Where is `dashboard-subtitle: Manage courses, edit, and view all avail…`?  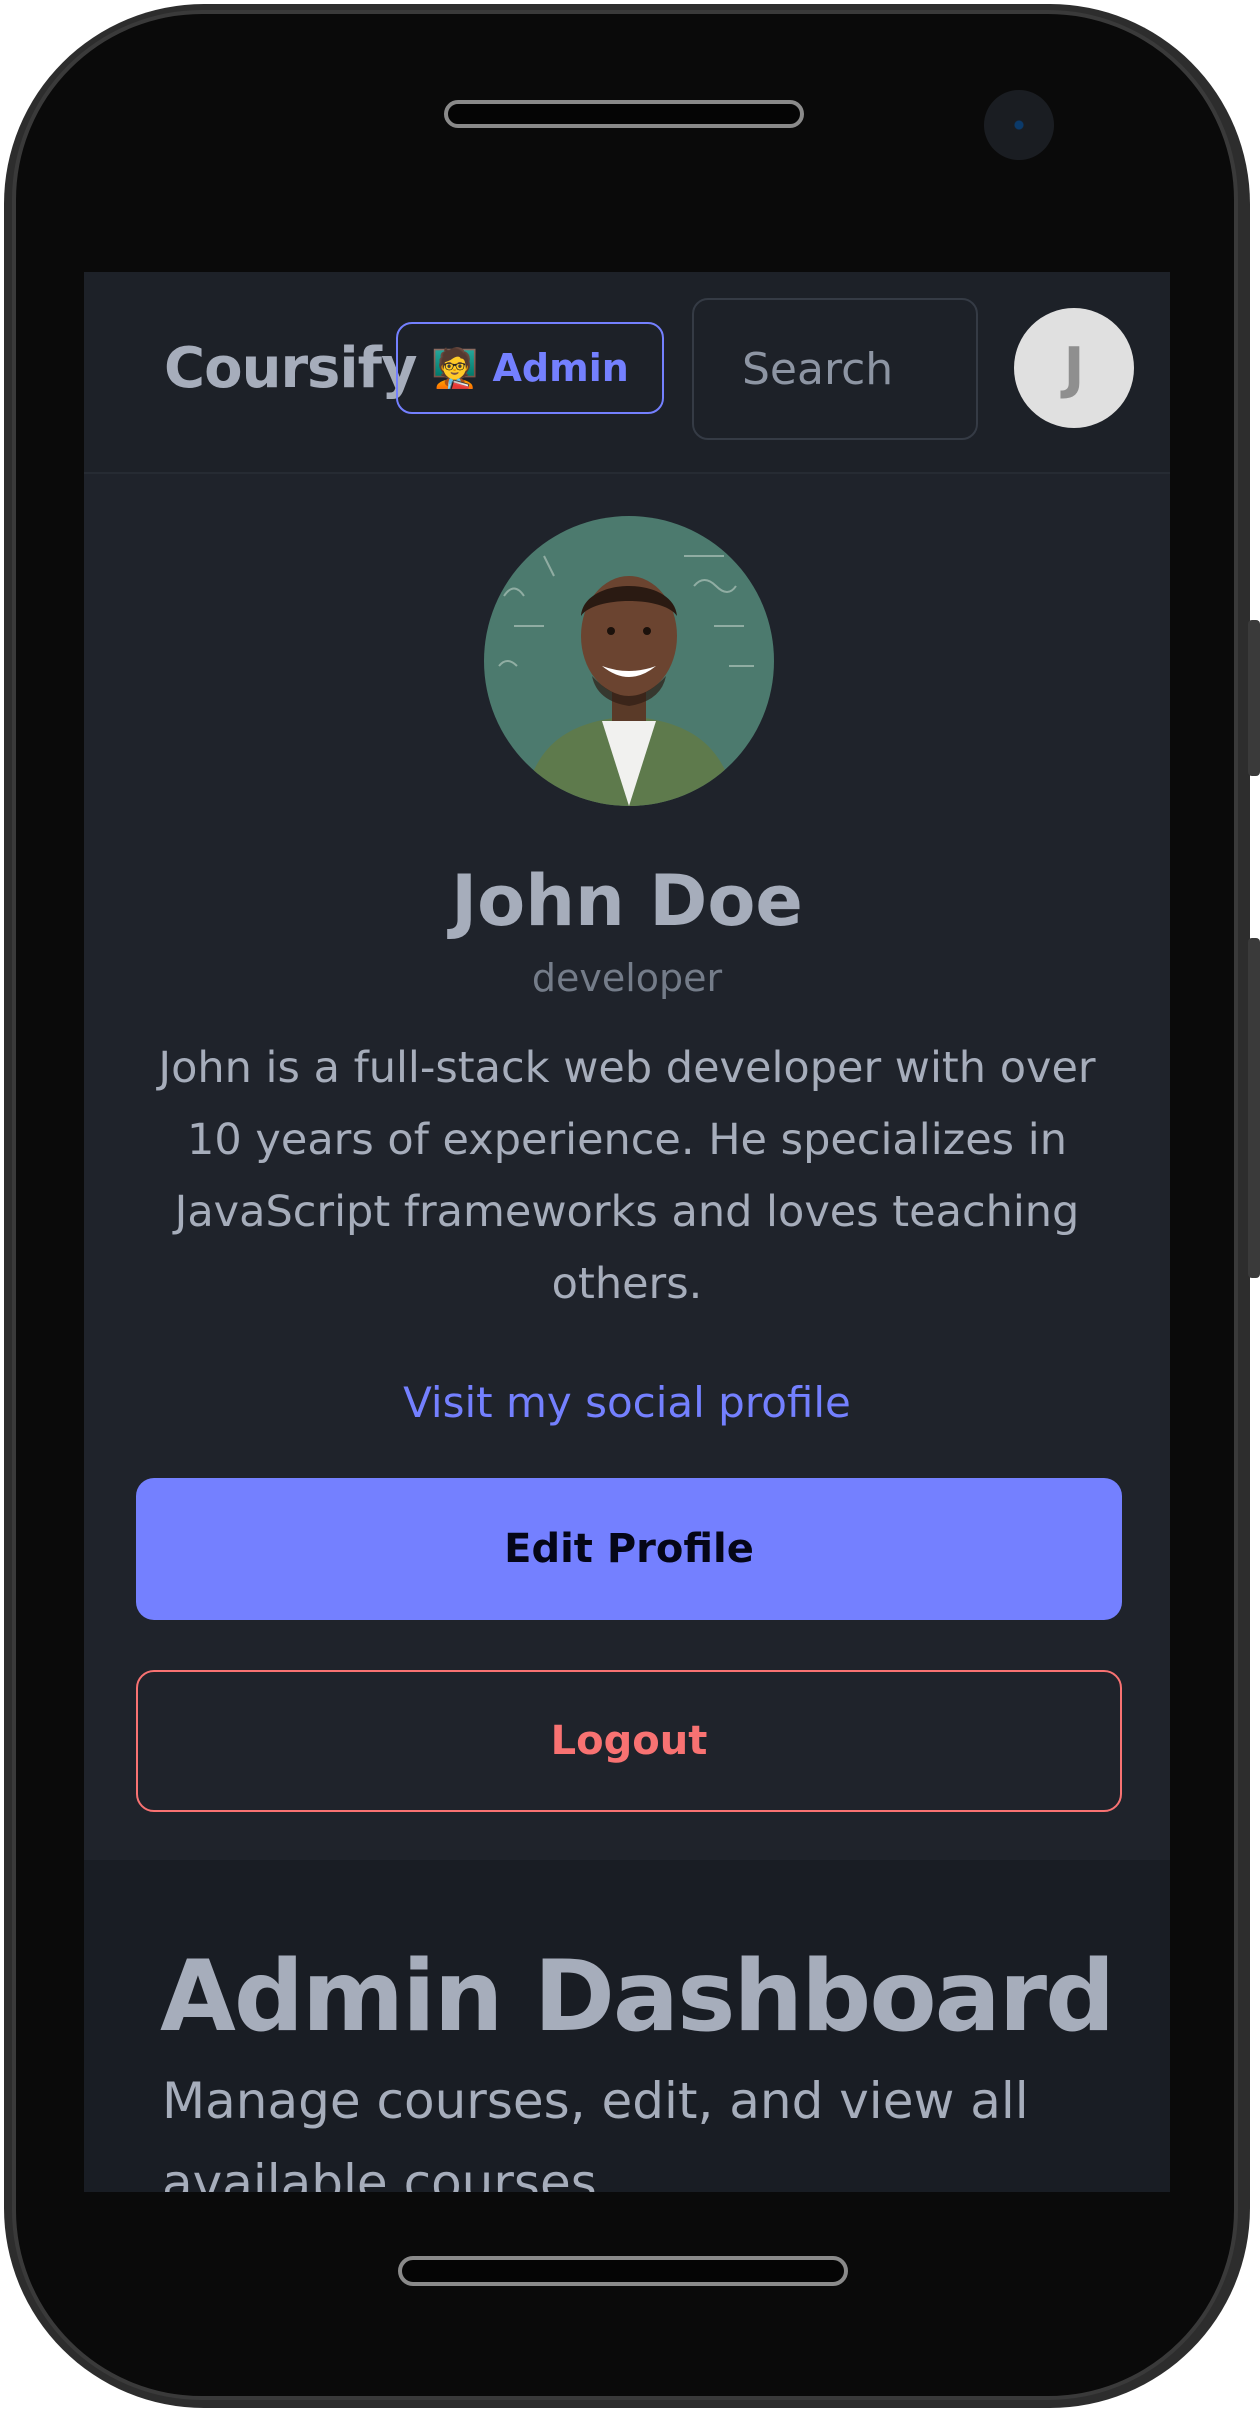
dashboard-subtitle: Manage courses, edit, and view all avail… is located at coordinates (595, 2132).